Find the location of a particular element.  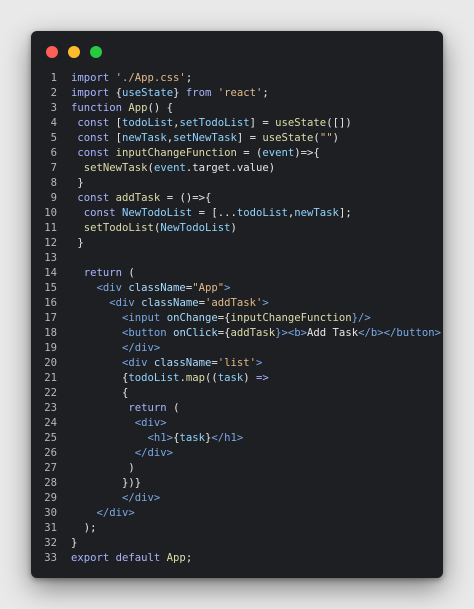

code-token: Add Task is located at coordinates (333, 333).